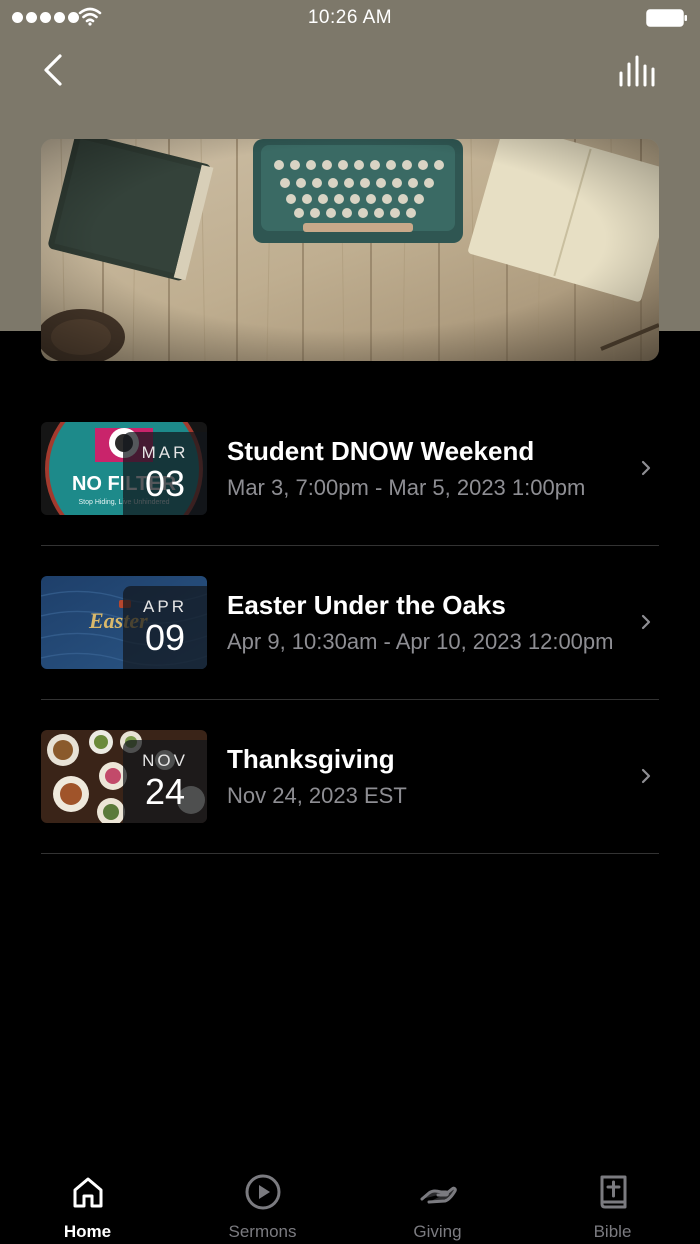  I want to click on tab-label: Sermons, so click(262, 1231).